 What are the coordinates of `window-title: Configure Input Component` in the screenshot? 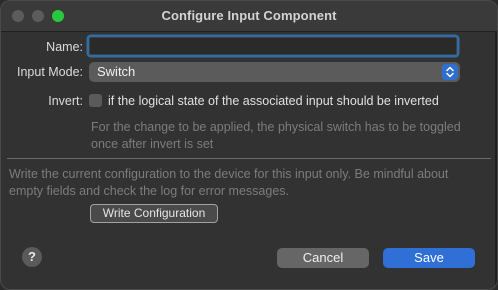 It's located at (249, 15).